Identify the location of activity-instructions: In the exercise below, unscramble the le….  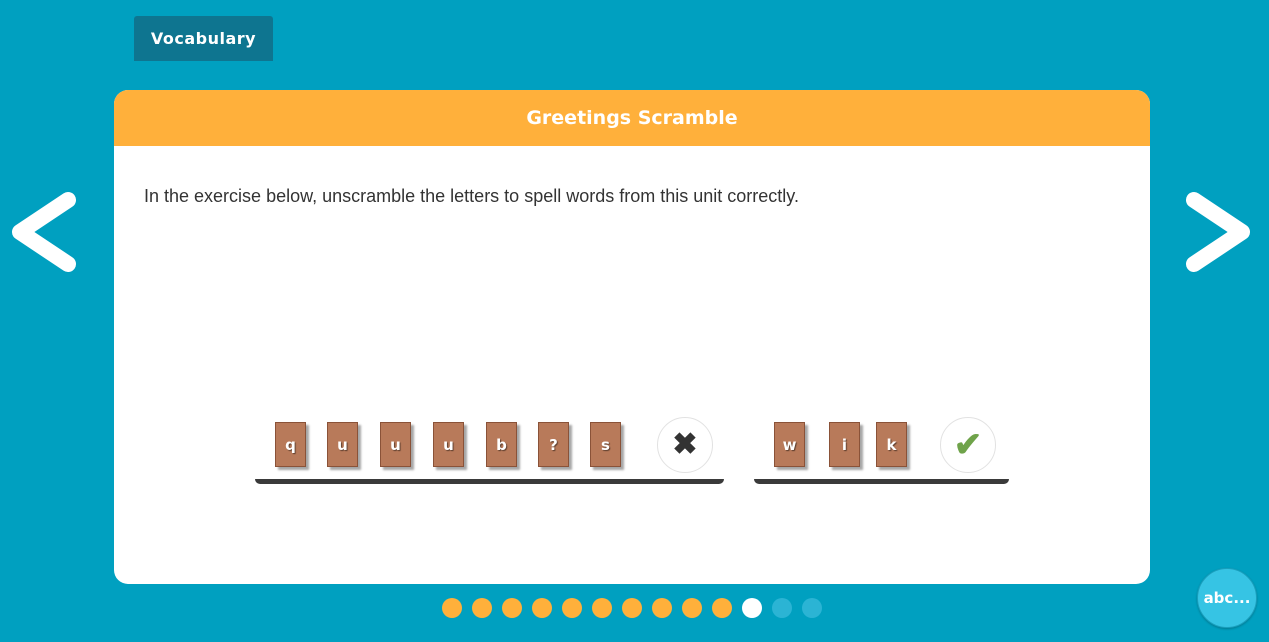
(471, 196).